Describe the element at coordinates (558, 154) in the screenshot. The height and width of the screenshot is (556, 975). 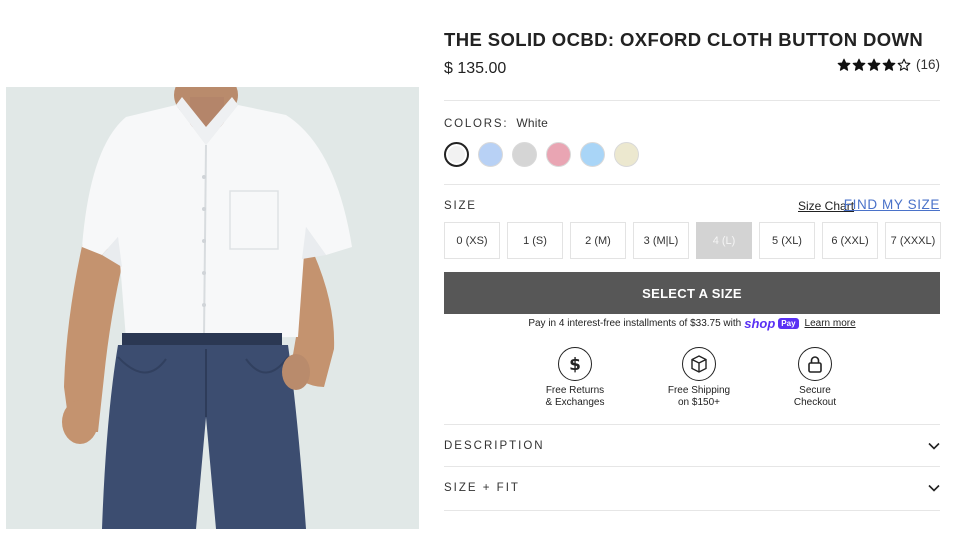
I see `color-swatch-pink` at that location.